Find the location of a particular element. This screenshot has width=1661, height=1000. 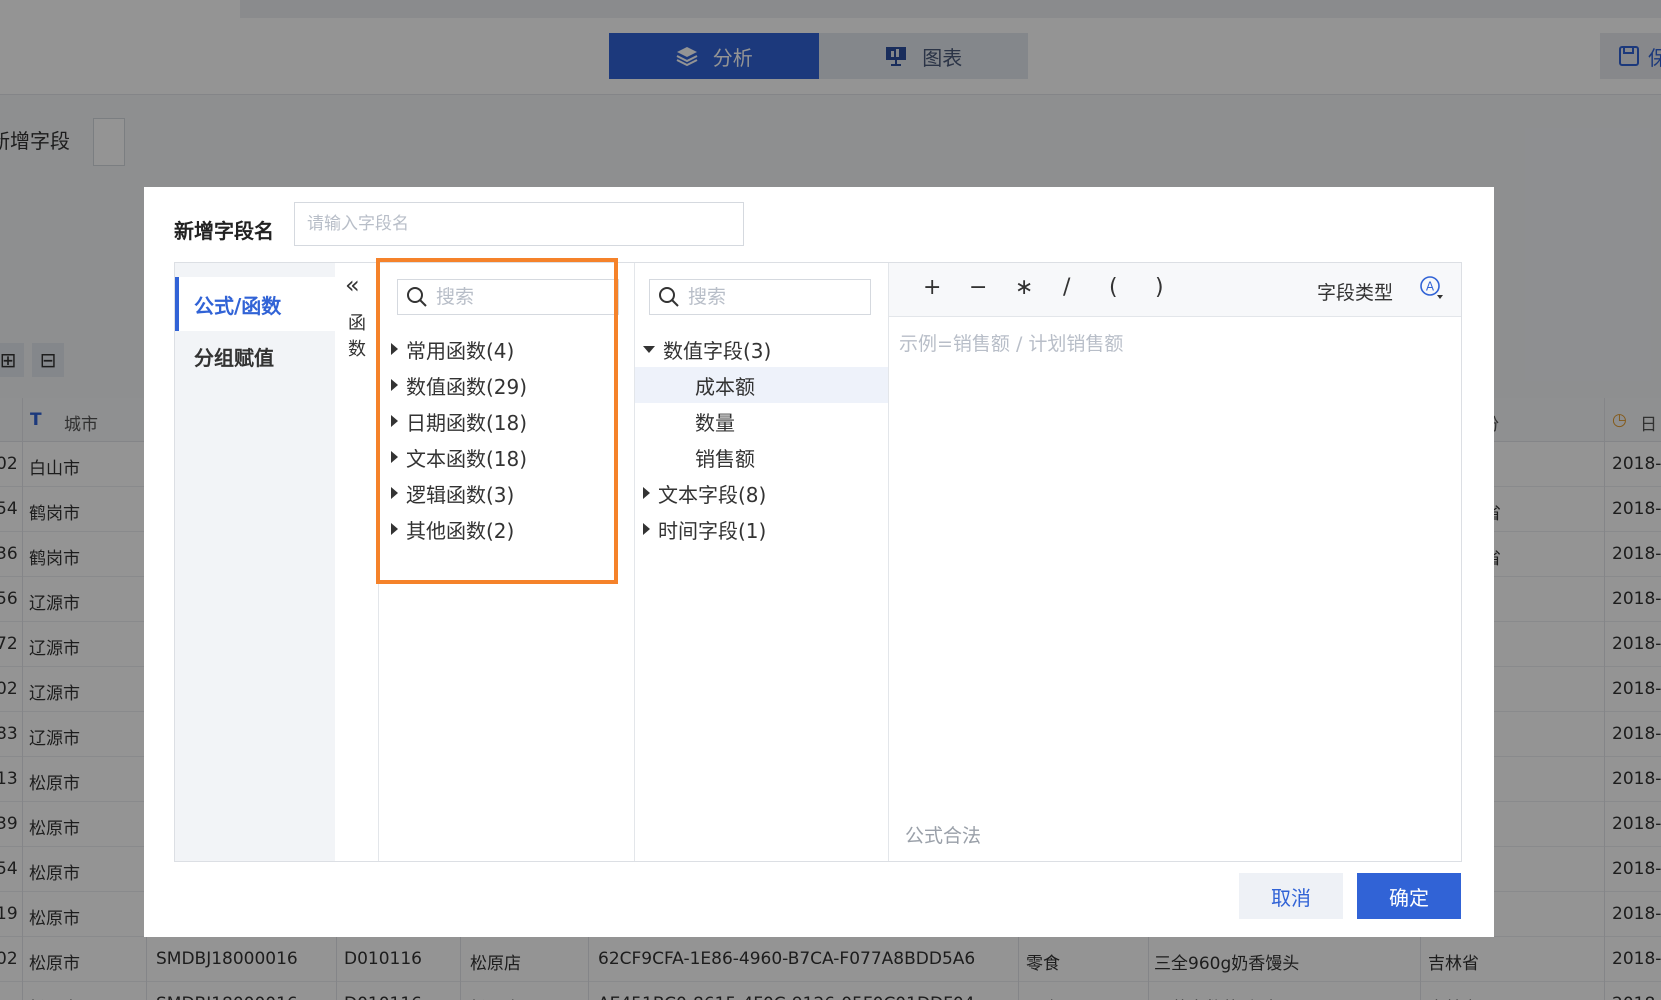

dialog-title: 新增字段名 is located at coordinates (224, 231).